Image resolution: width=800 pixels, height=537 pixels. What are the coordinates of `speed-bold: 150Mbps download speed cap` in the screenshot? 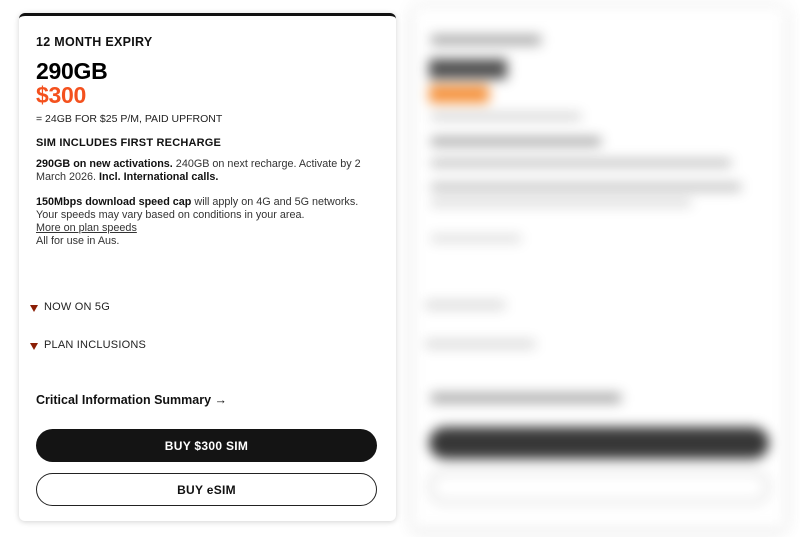 It's located at (114, 202).